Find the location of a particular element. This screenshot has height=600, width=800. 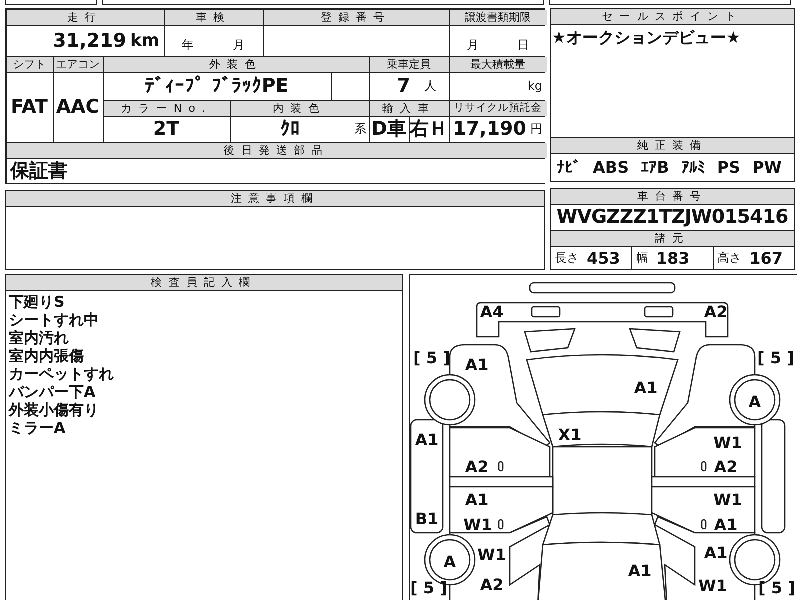

spec-label: 長さ is located at coordinates (567, 258).